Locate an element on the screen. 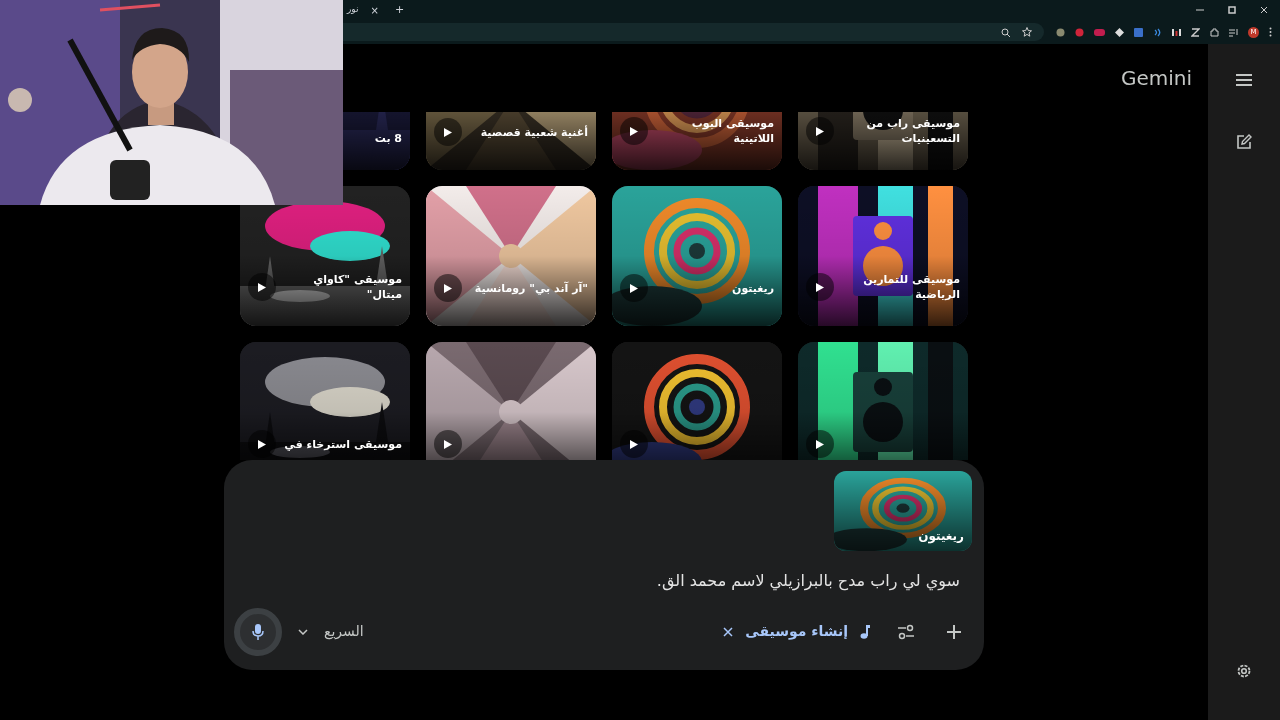  prompt-input: سوي لي راب مدح بالبرازيلي لاسم محمد الق. is located at coordinates (700, 581).